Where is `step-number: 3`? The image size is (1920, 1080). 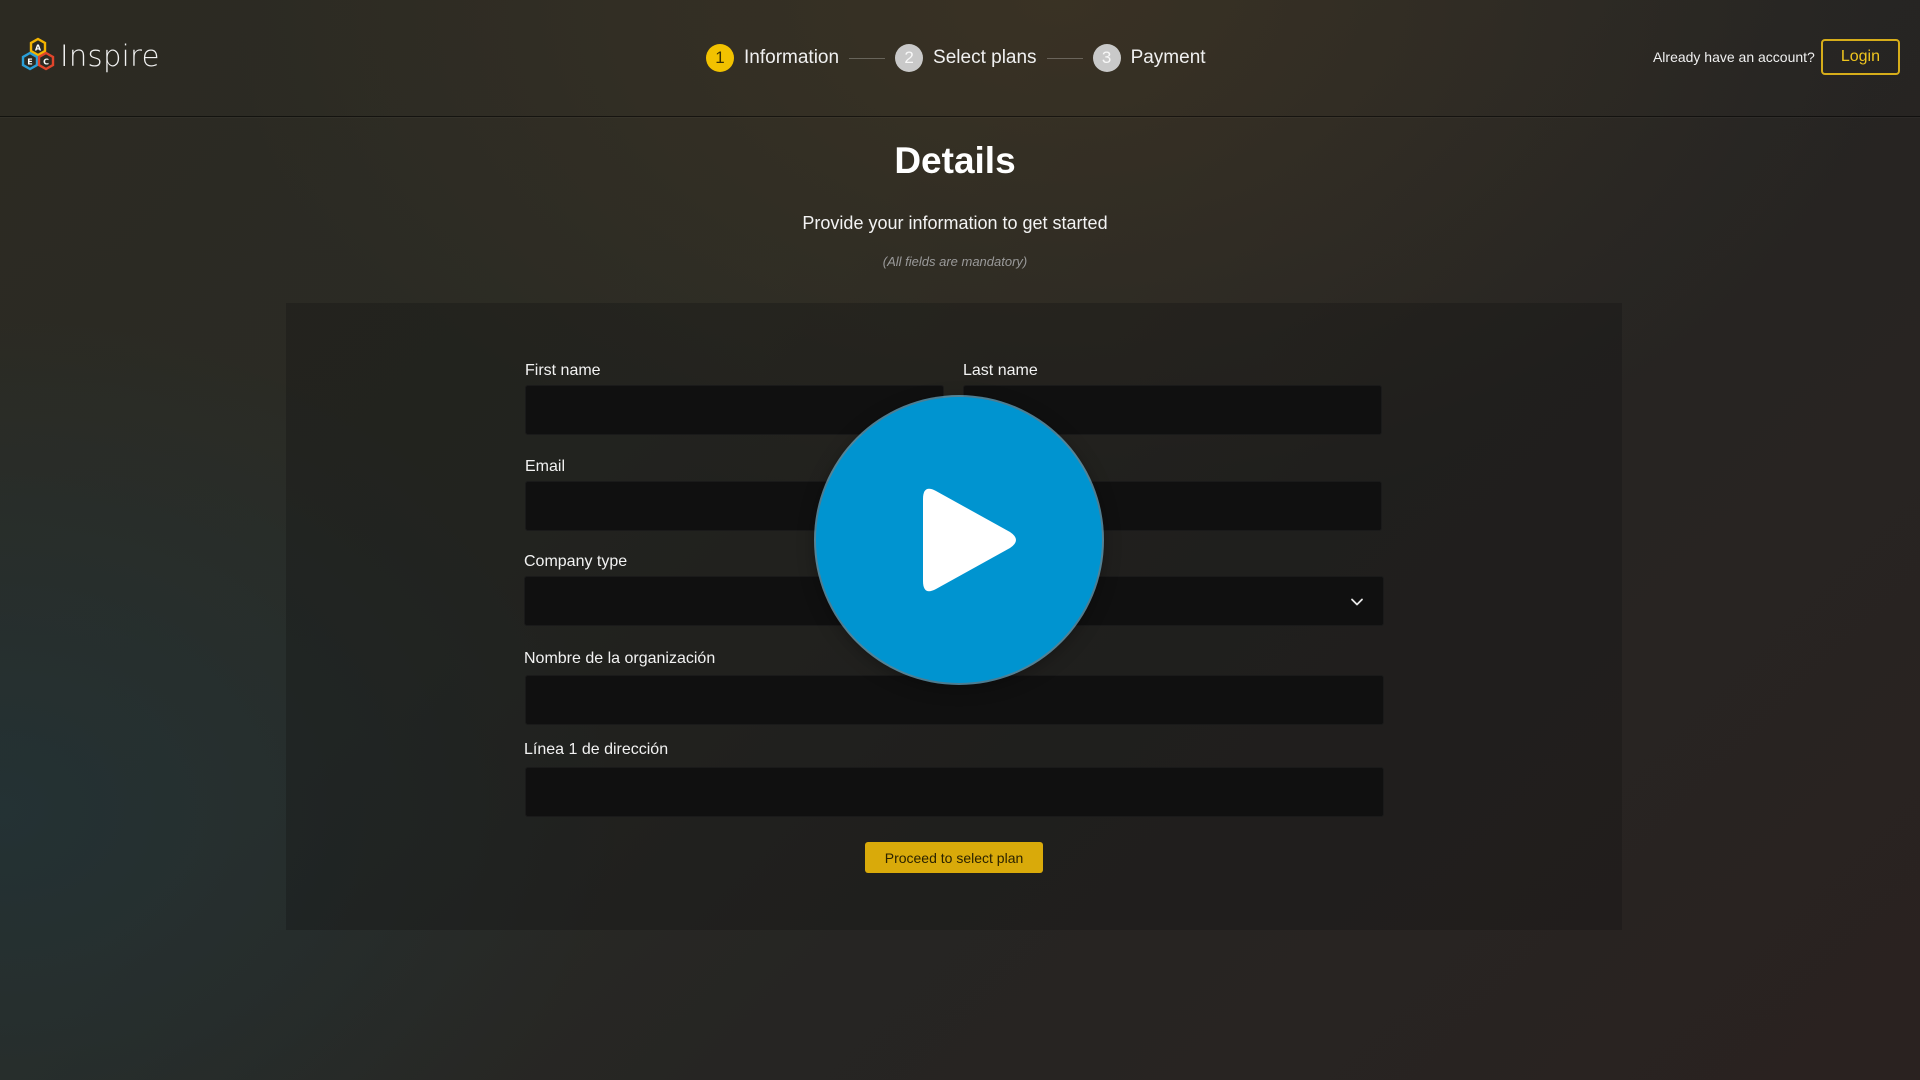 step-number: 3 is located at coordinates (1106, 58).